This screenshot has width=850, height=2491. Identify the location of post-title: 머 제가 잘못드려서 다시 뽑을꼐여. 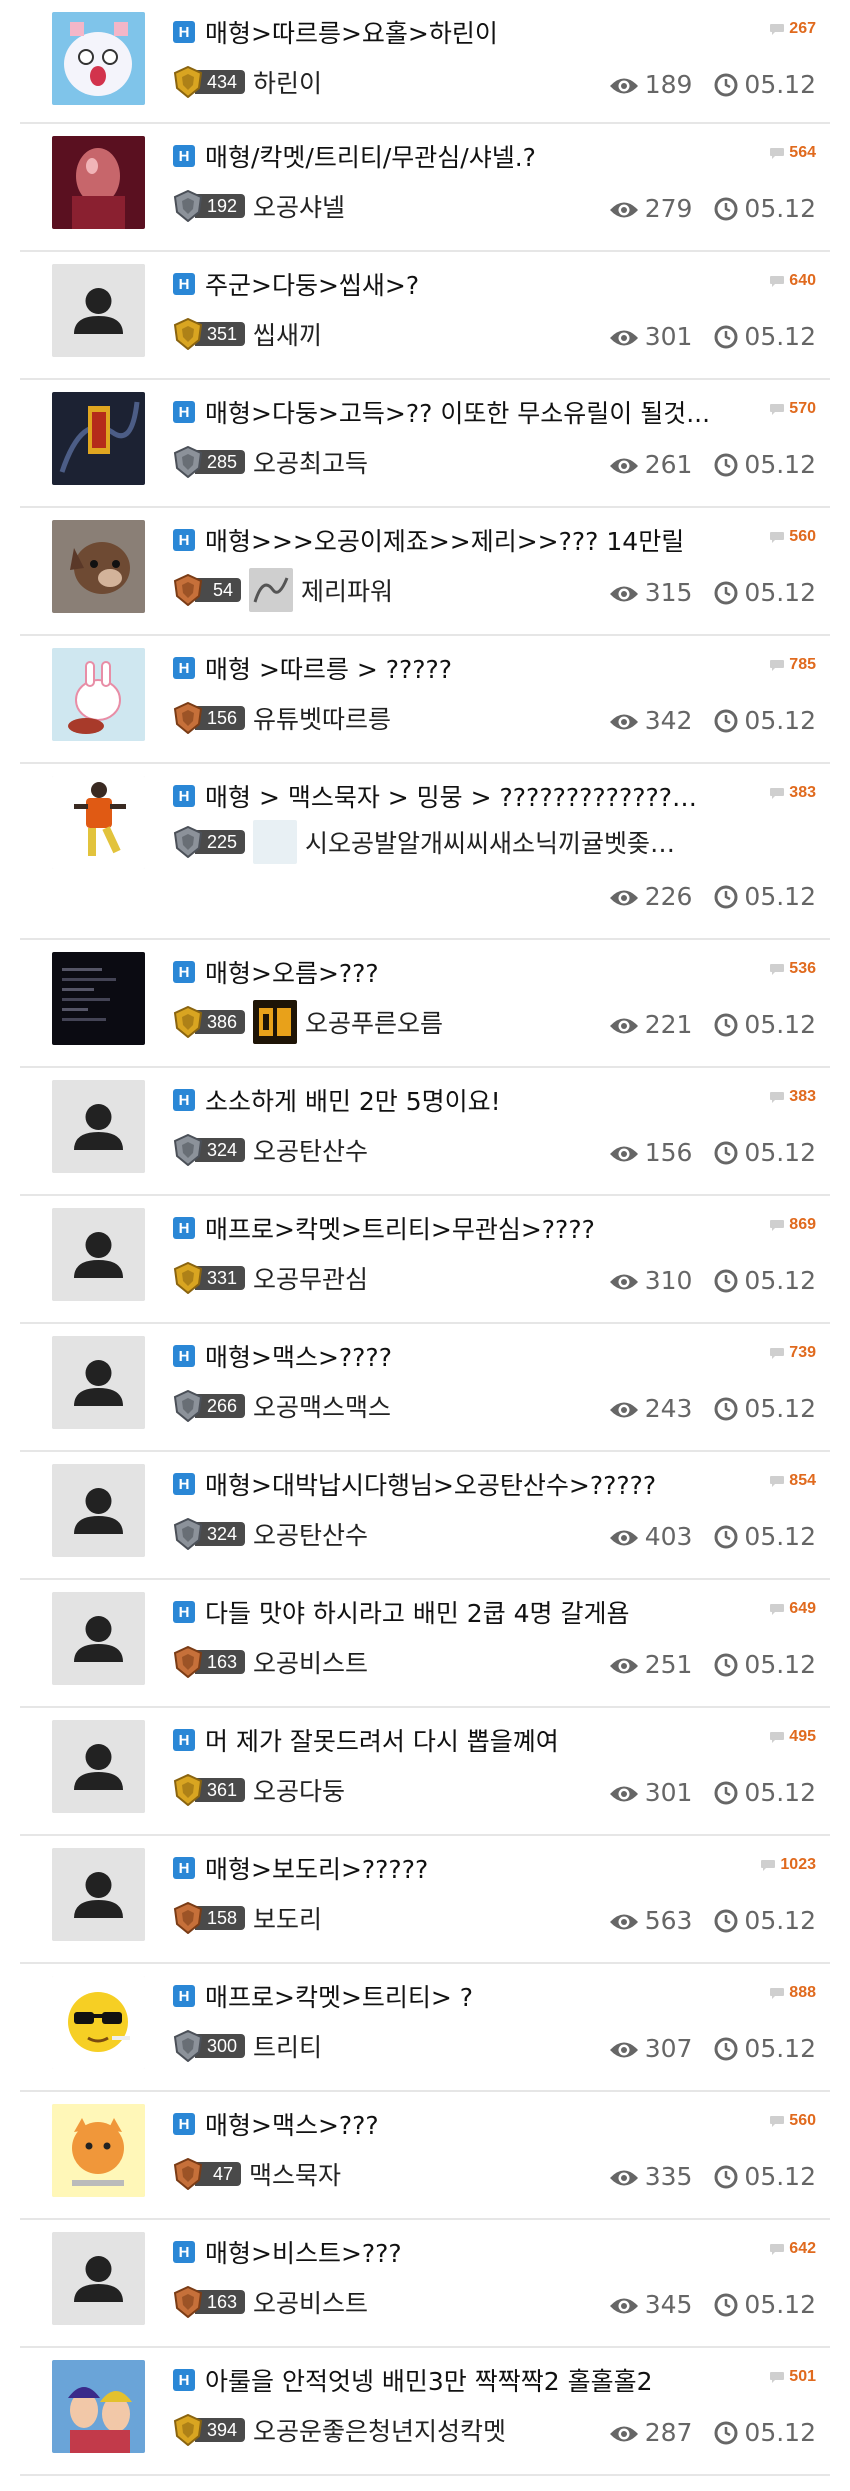
(382, 1740).